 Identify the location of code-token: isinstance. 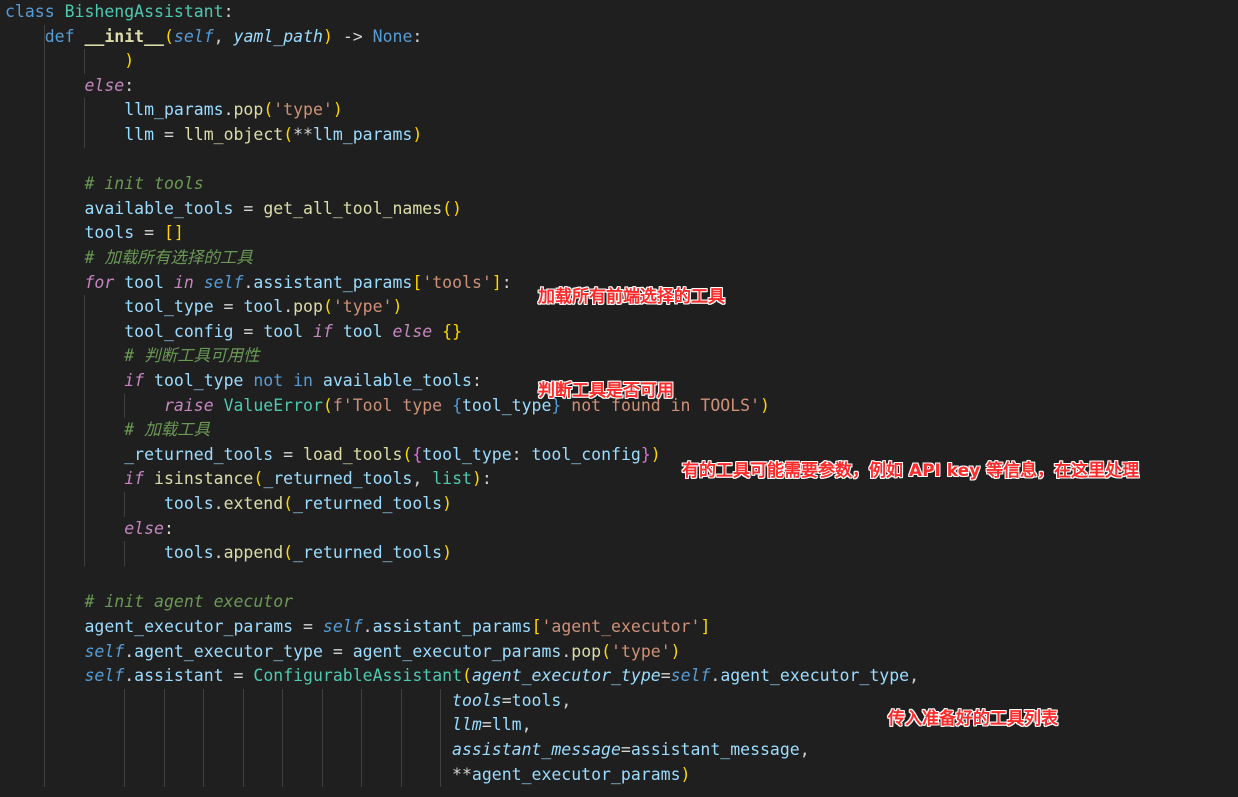
(204, 479).